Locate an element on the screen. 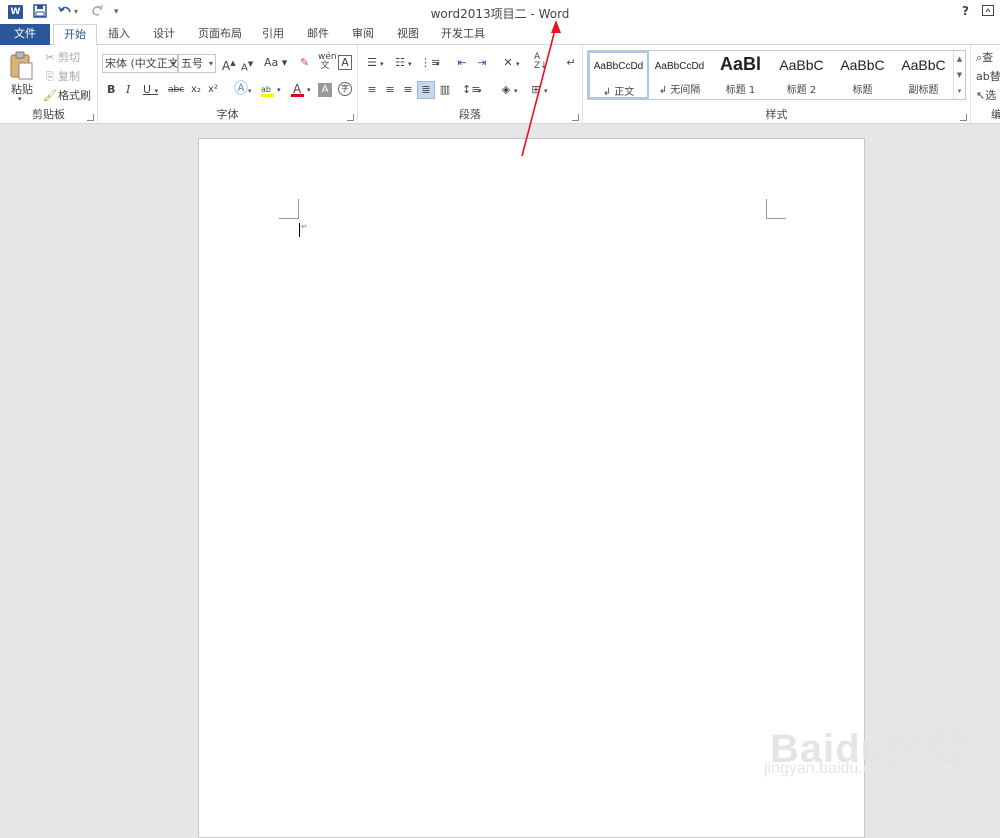  chinese-layout-button: ✕ ▾ is located at coordinates (509, 63).